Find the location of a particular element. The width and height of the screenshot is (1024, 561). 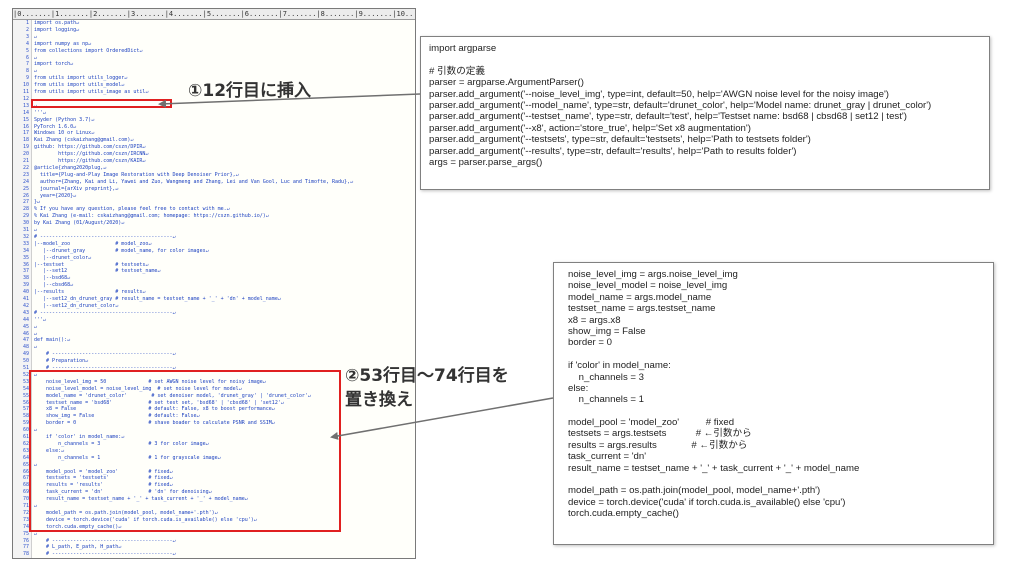

snippet-line: torch.cuda.empty_cache() is located at coordinates (623, 514).